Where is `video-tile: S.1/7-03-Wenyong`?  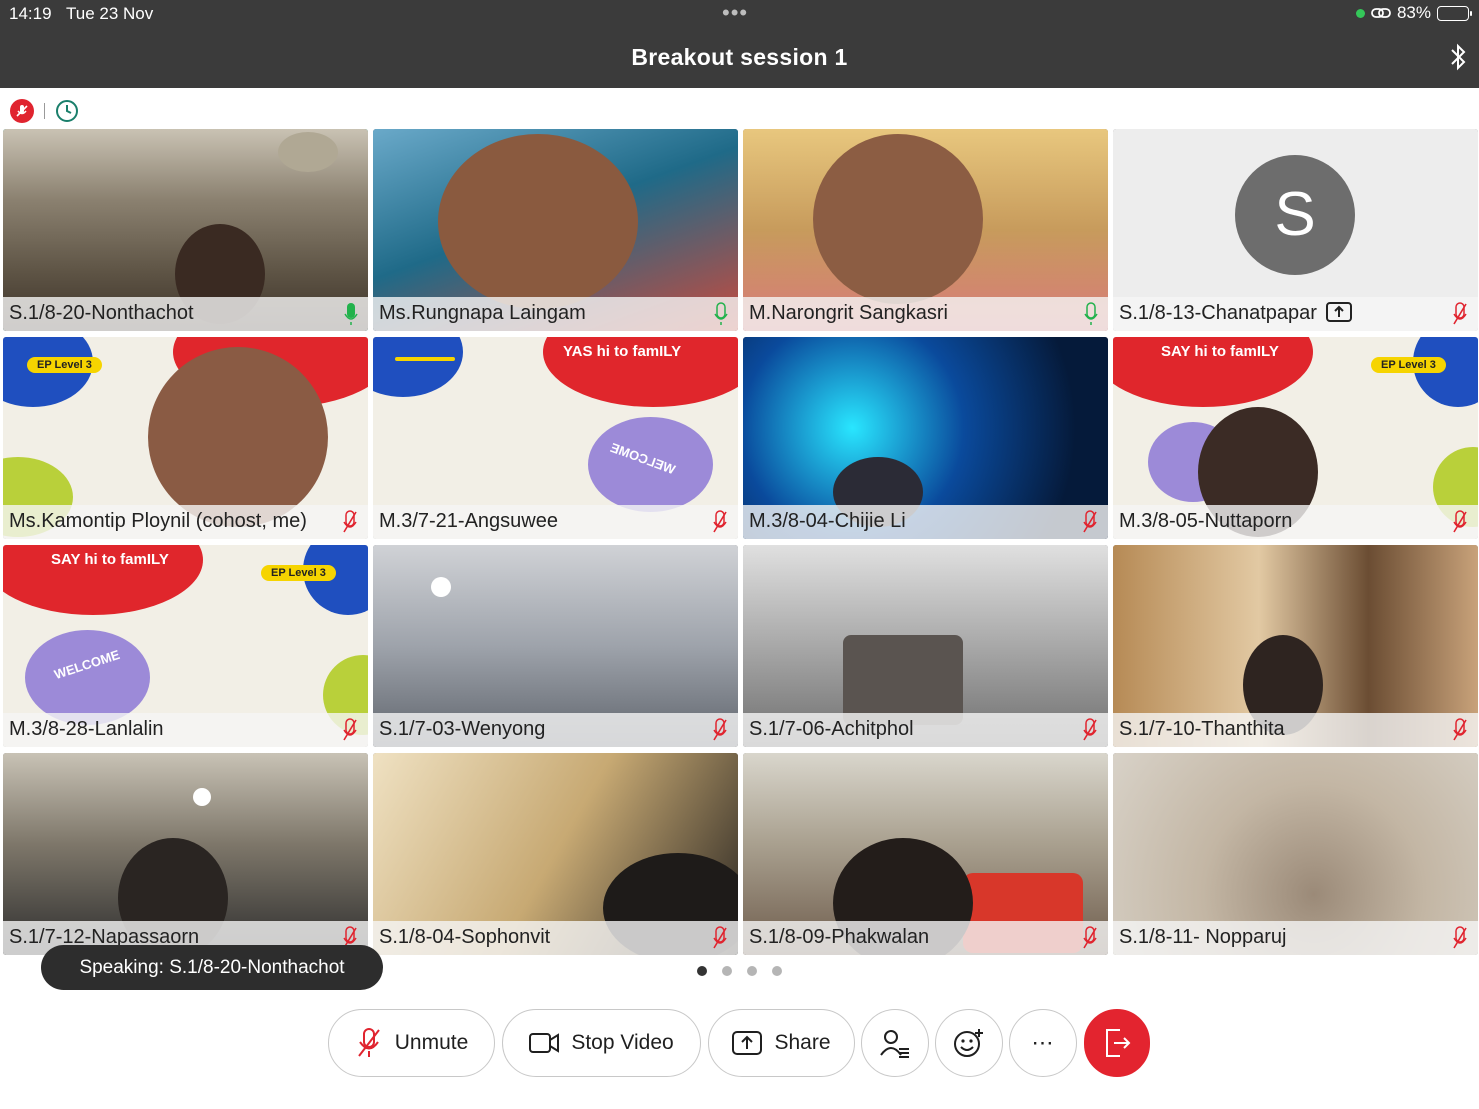 video-tile: S.1/7-03-Wenyong is located at coordinates (555, 646).